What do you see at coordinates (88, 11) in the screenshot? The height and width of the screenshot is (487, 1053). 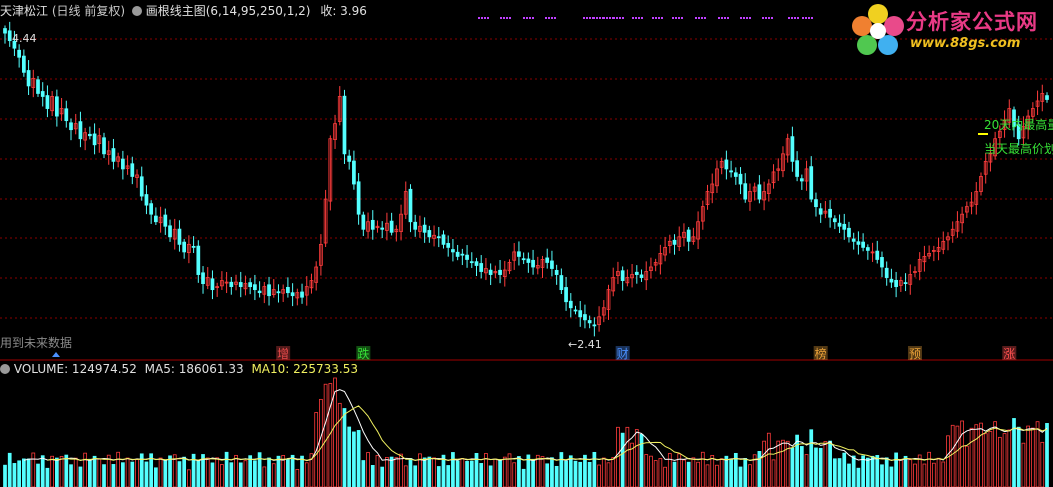 I see `period-label: (日线 前复权)` at bounding box center [88, 11].